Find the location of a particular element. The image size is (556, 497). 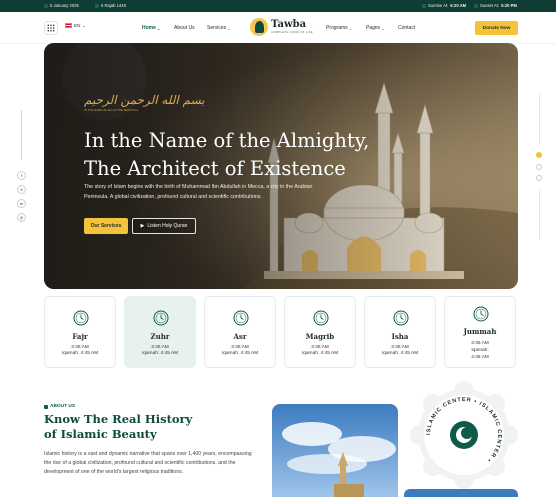

hijri-date: 6 Rajab 1446 is located at coordinates (110, 5).